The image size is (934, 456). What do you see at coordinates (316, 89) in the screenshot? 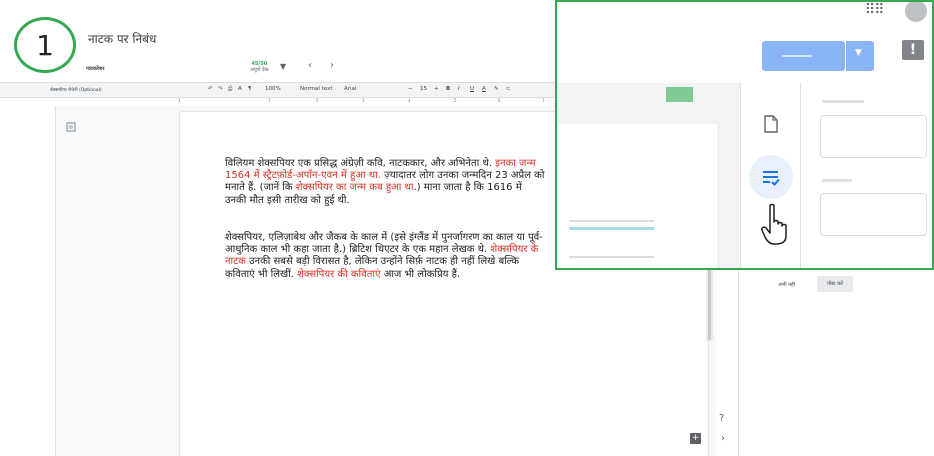
I see `style-select: Normal text` at bounding box center [316, 89].